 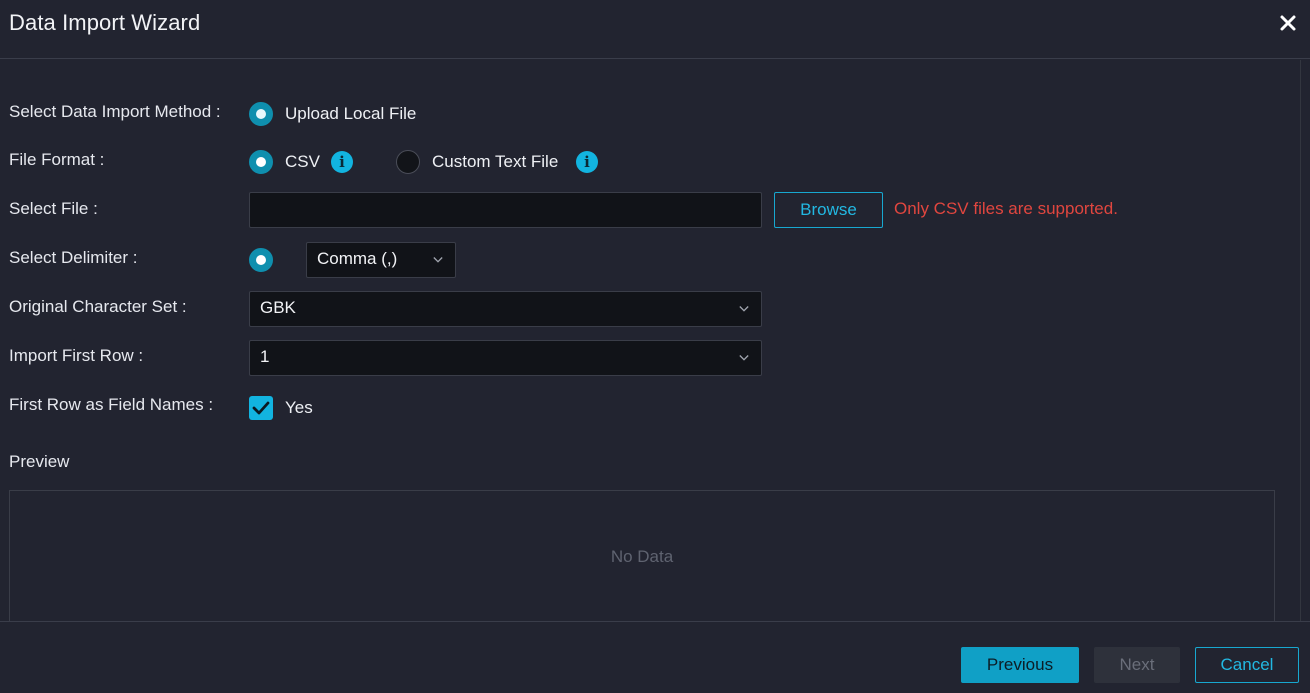 I want to click on select-file-label: Select File :, so click(x=53, y=208).